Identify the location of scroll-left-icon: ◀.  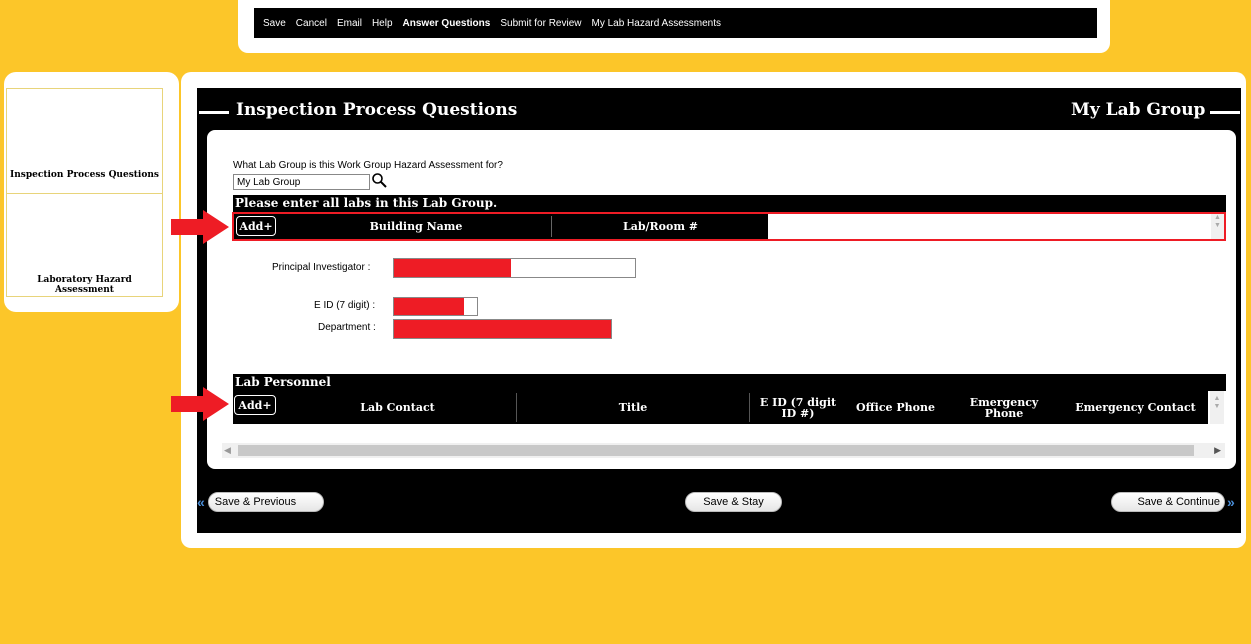
(227, 450).